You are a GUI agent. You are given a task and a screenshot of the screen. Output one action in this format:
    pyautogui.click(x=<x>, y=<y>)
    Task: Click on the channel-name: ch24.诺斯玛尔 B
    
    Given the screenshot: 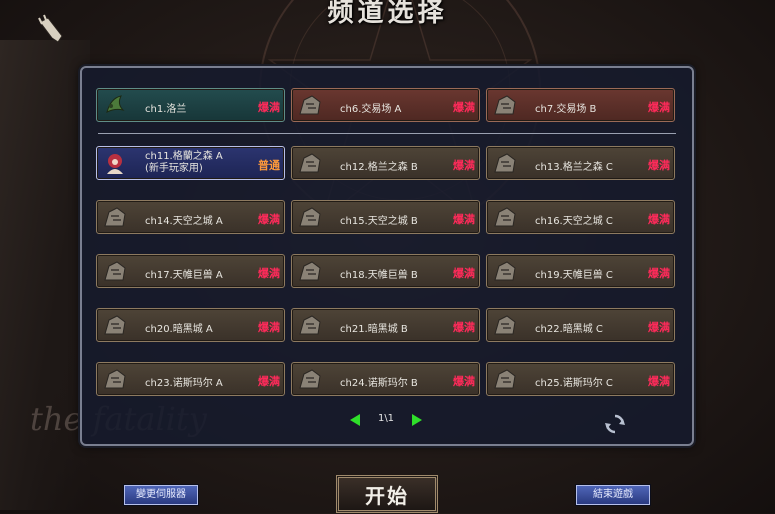 What is the action you would take?
    pyautogui.click(x=379, y=383)
    